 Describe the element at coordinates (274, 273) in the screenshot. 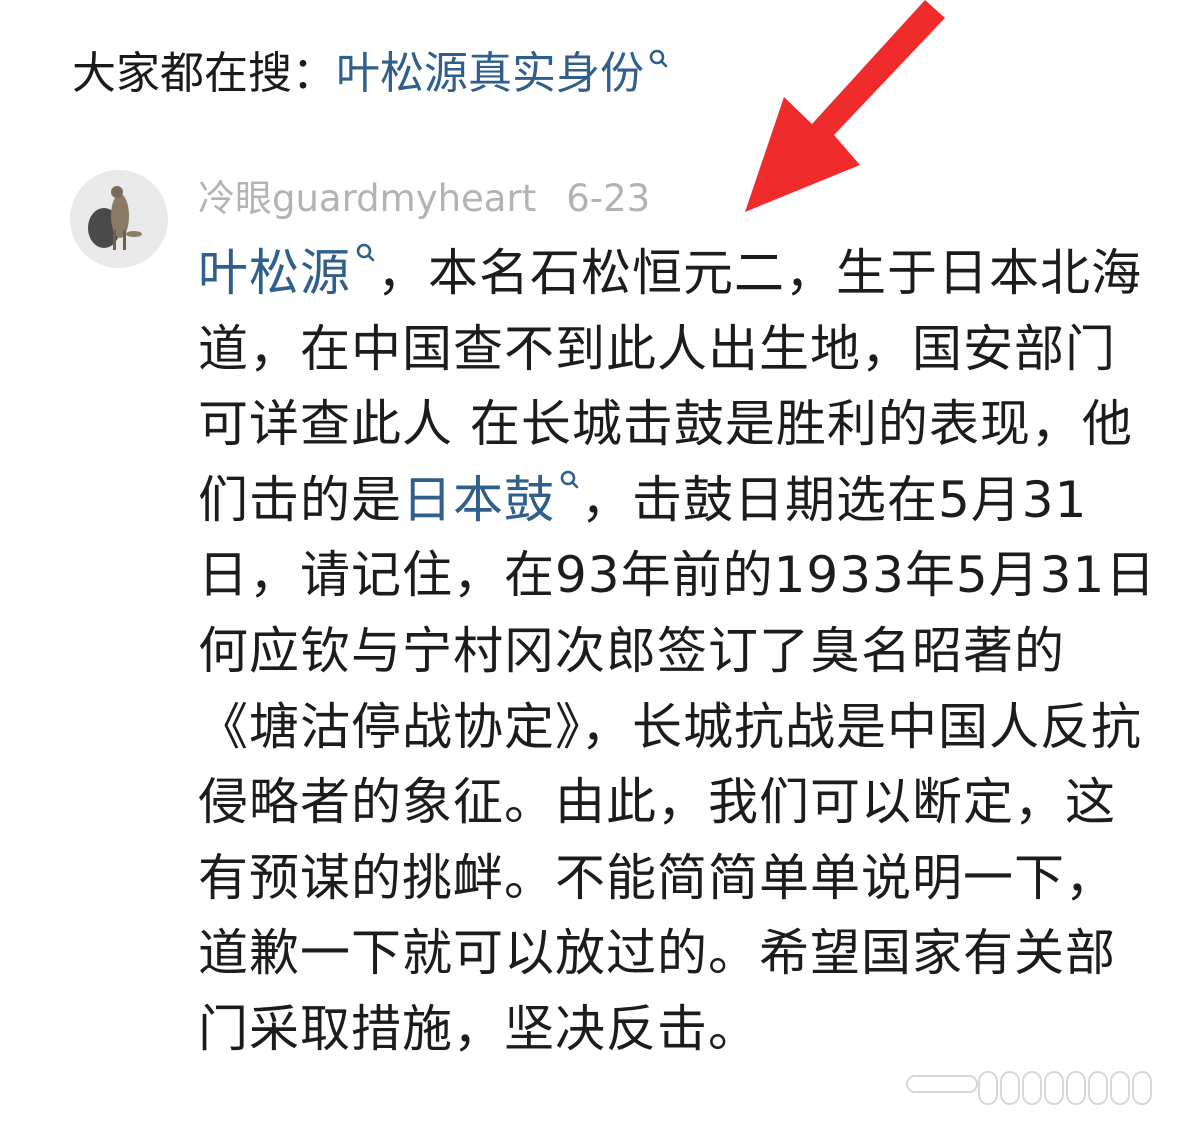

I see `comment-link-ye-songyuan: 叶松源` at that location.